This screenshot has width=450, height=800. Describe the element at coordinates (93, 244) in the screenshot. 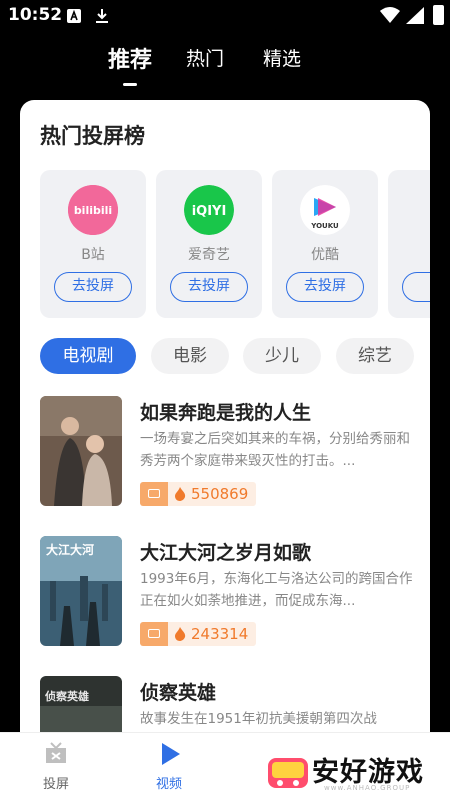

I see `app-card-bilibili: bilibili B站 去投屏` at that location.